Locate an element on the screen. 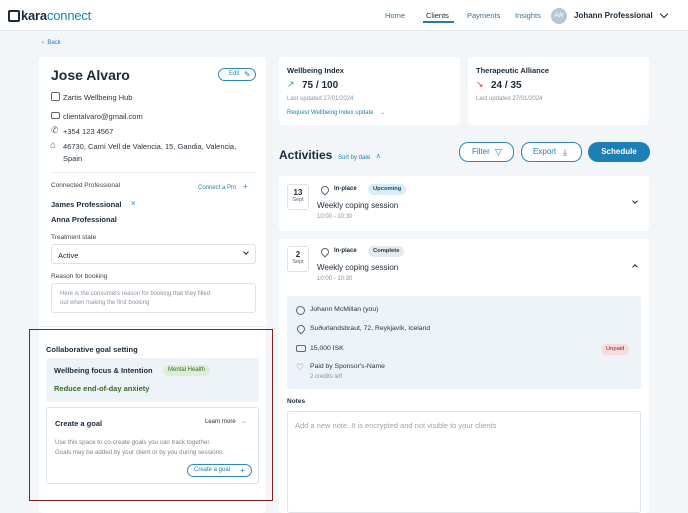  client-email: clientalvaro@gmail.com is located at coordinates (103, 116).